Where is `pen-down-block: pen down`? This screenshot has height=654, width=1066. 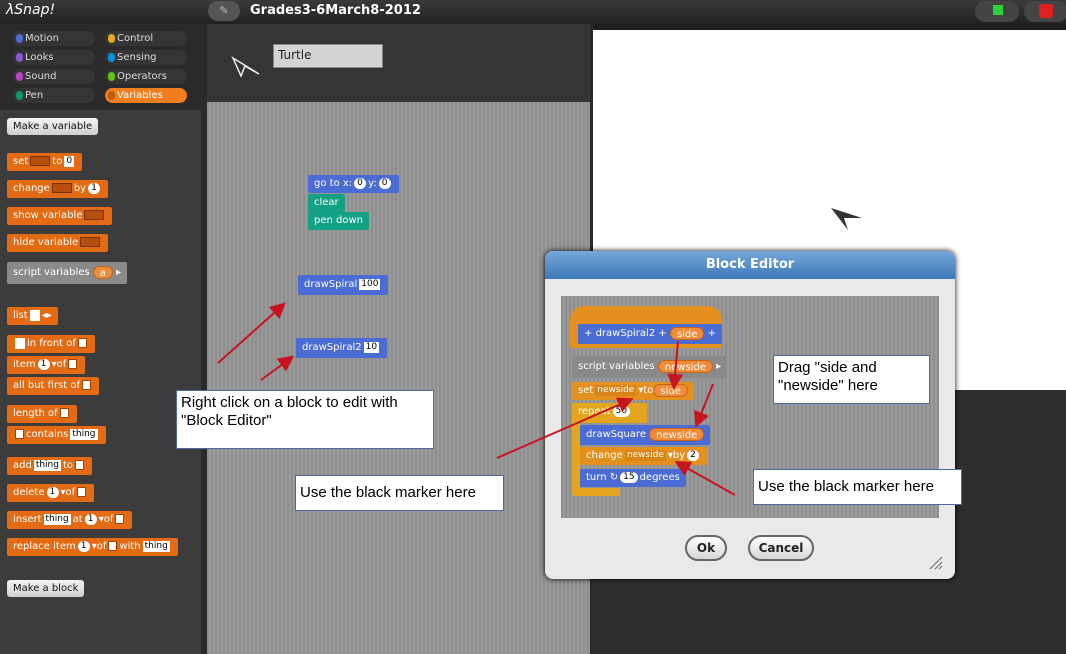 pen-down-block: pen down is located at coordinates (338, 221).